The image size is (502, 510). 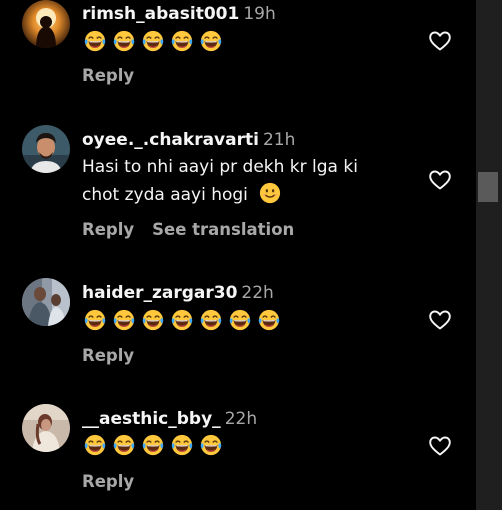 I want to click on emoji-reaction-row, so click(x=153, y=445).